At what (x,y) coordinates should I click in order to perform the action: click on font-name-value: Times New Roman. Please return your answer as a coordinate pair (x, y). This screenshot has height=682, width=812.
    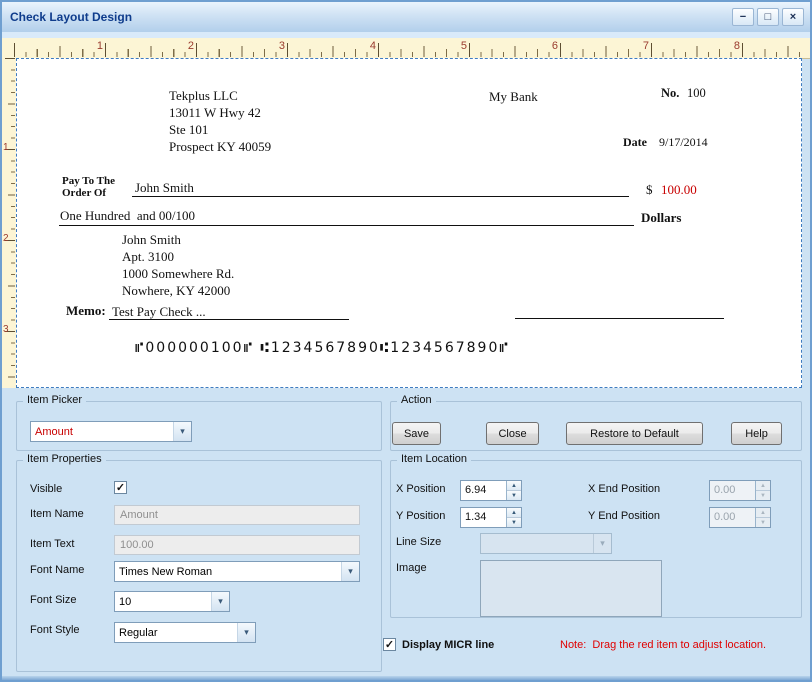
    Looking at the image, I should click on (166, 571).